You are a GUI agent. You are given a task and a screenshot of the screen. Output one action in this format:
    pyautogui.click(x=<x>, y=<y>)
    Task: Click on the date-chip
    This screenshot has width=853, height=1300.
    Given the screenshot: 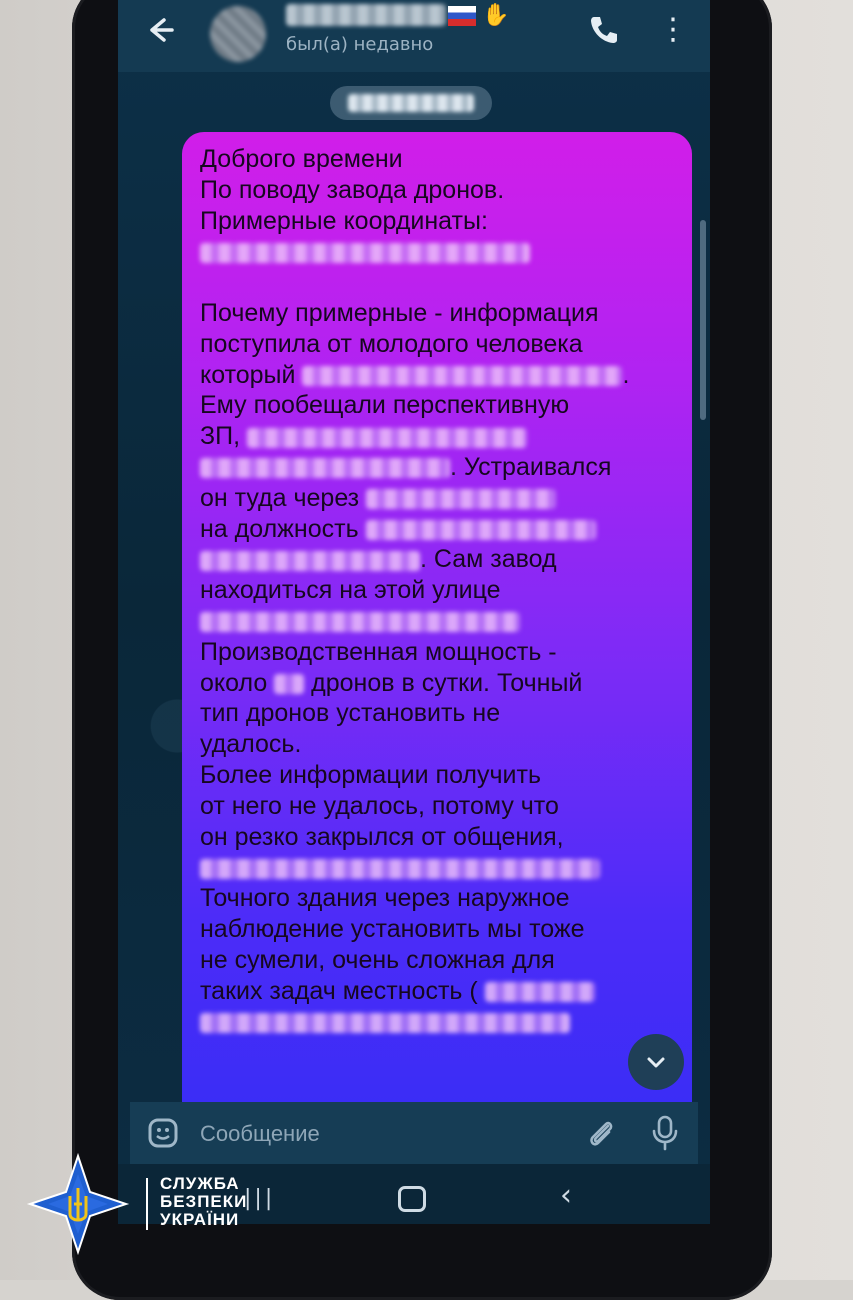 What is the action you would take?
    pyautogui.click(x=411, y=103)
    